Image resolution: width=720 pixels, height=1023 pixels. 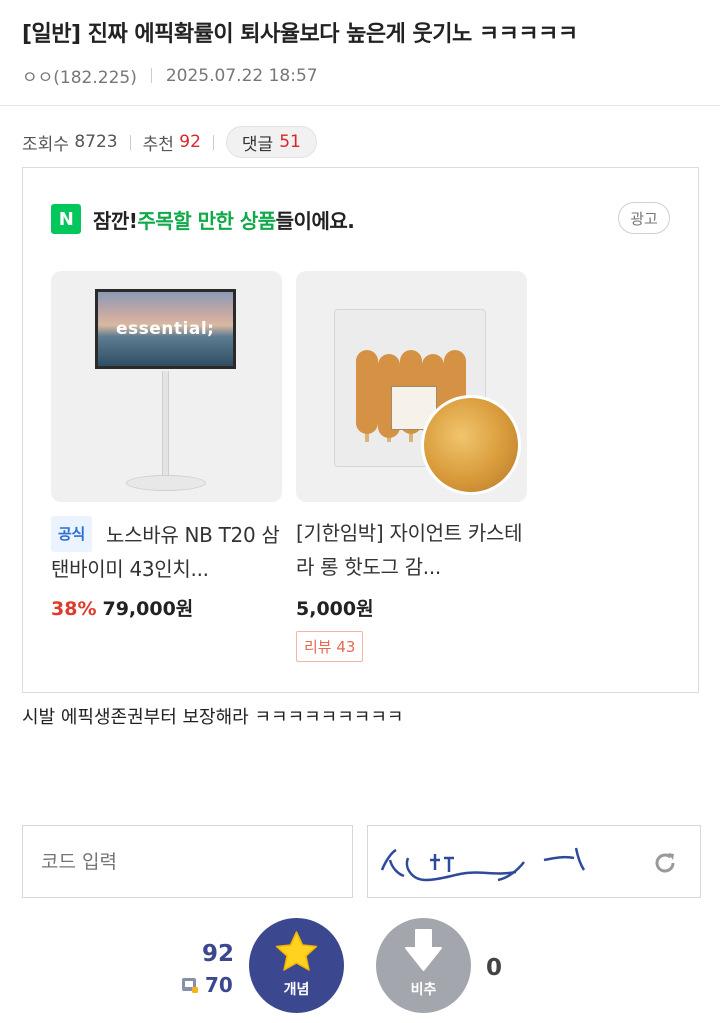 What do you see at coordinates (665, 863) in the screenshot?
I see `refresh-icon` at bounding box center [665, 863].